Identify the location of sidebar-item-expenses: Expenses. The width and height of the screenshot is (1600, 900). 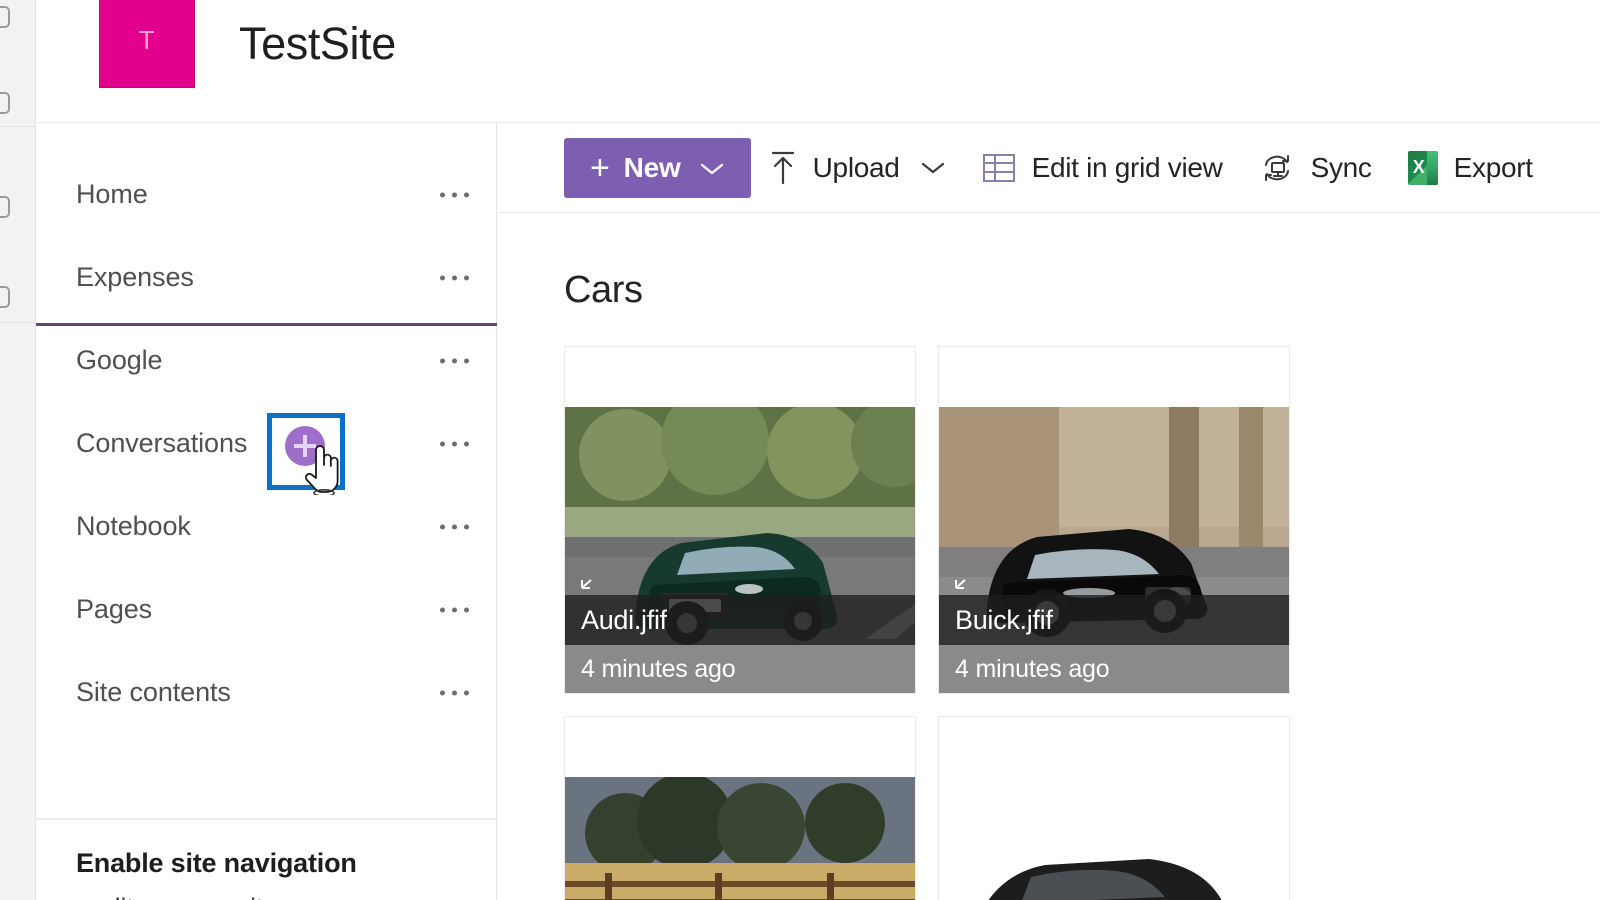
(266, 277).